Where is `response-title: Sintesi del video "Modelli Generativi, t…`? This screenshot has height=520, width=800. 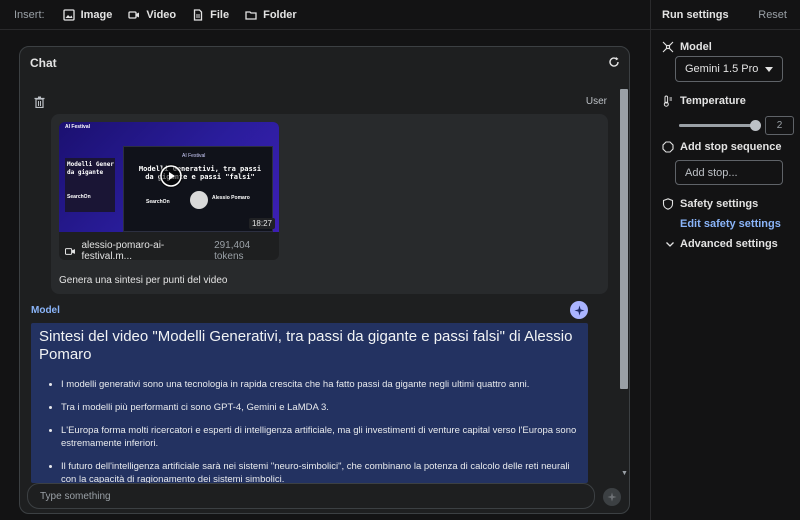
response-title: Sintesi del video "Modelli Generativi, t… is located at coordinates (306, 345).